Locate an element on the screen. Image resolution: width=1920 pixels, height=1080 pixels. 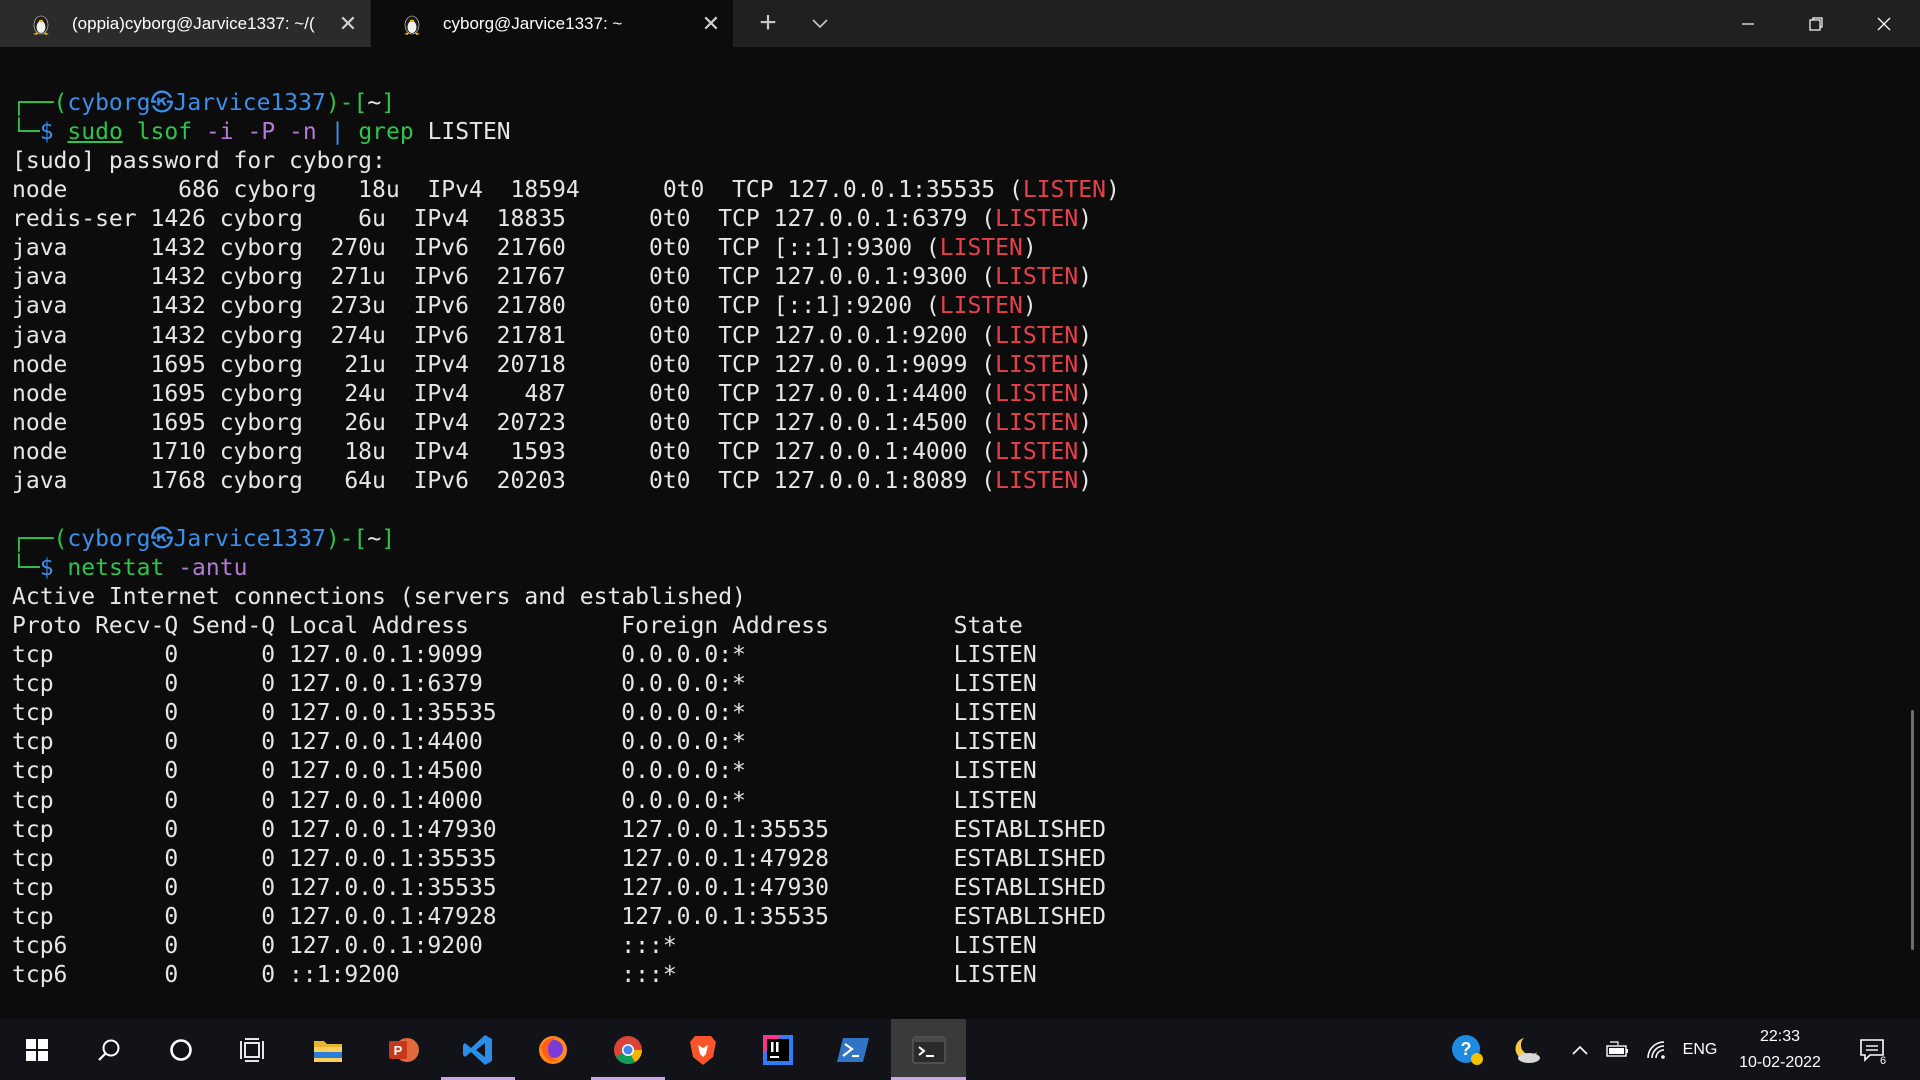
file-explorer-icon is located at coordinates (328, 1051).